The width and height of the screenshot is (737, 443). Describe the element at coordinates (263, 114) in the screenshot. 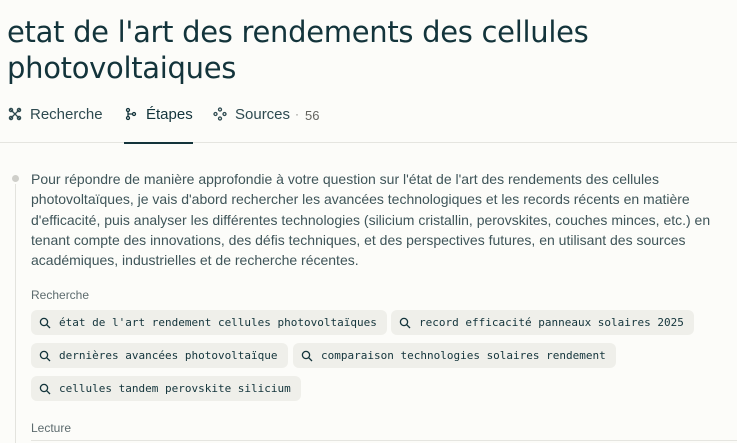

I see `tab-sources-label: Sources` at that location.